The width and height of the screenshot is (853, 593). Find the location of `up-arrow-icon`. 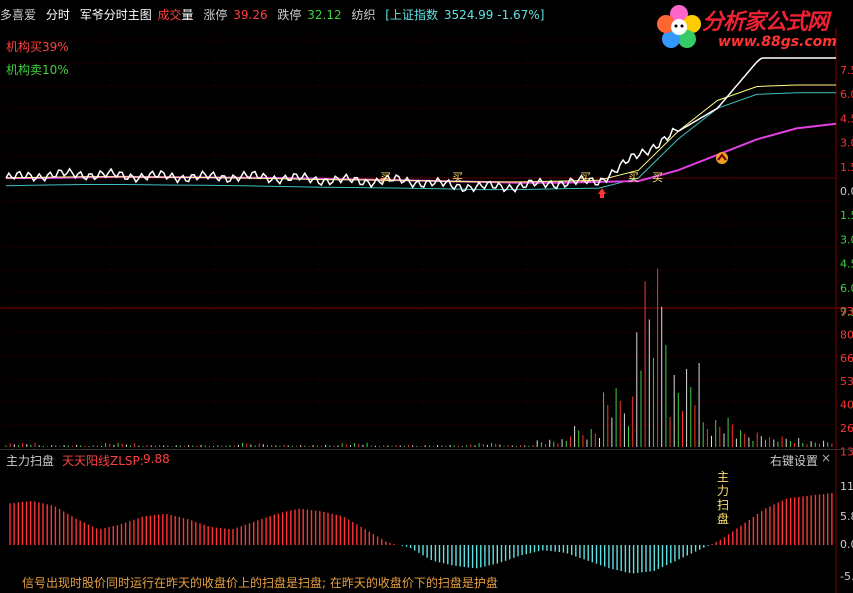

up-arrow-icon is located at coordinates (602, 193).